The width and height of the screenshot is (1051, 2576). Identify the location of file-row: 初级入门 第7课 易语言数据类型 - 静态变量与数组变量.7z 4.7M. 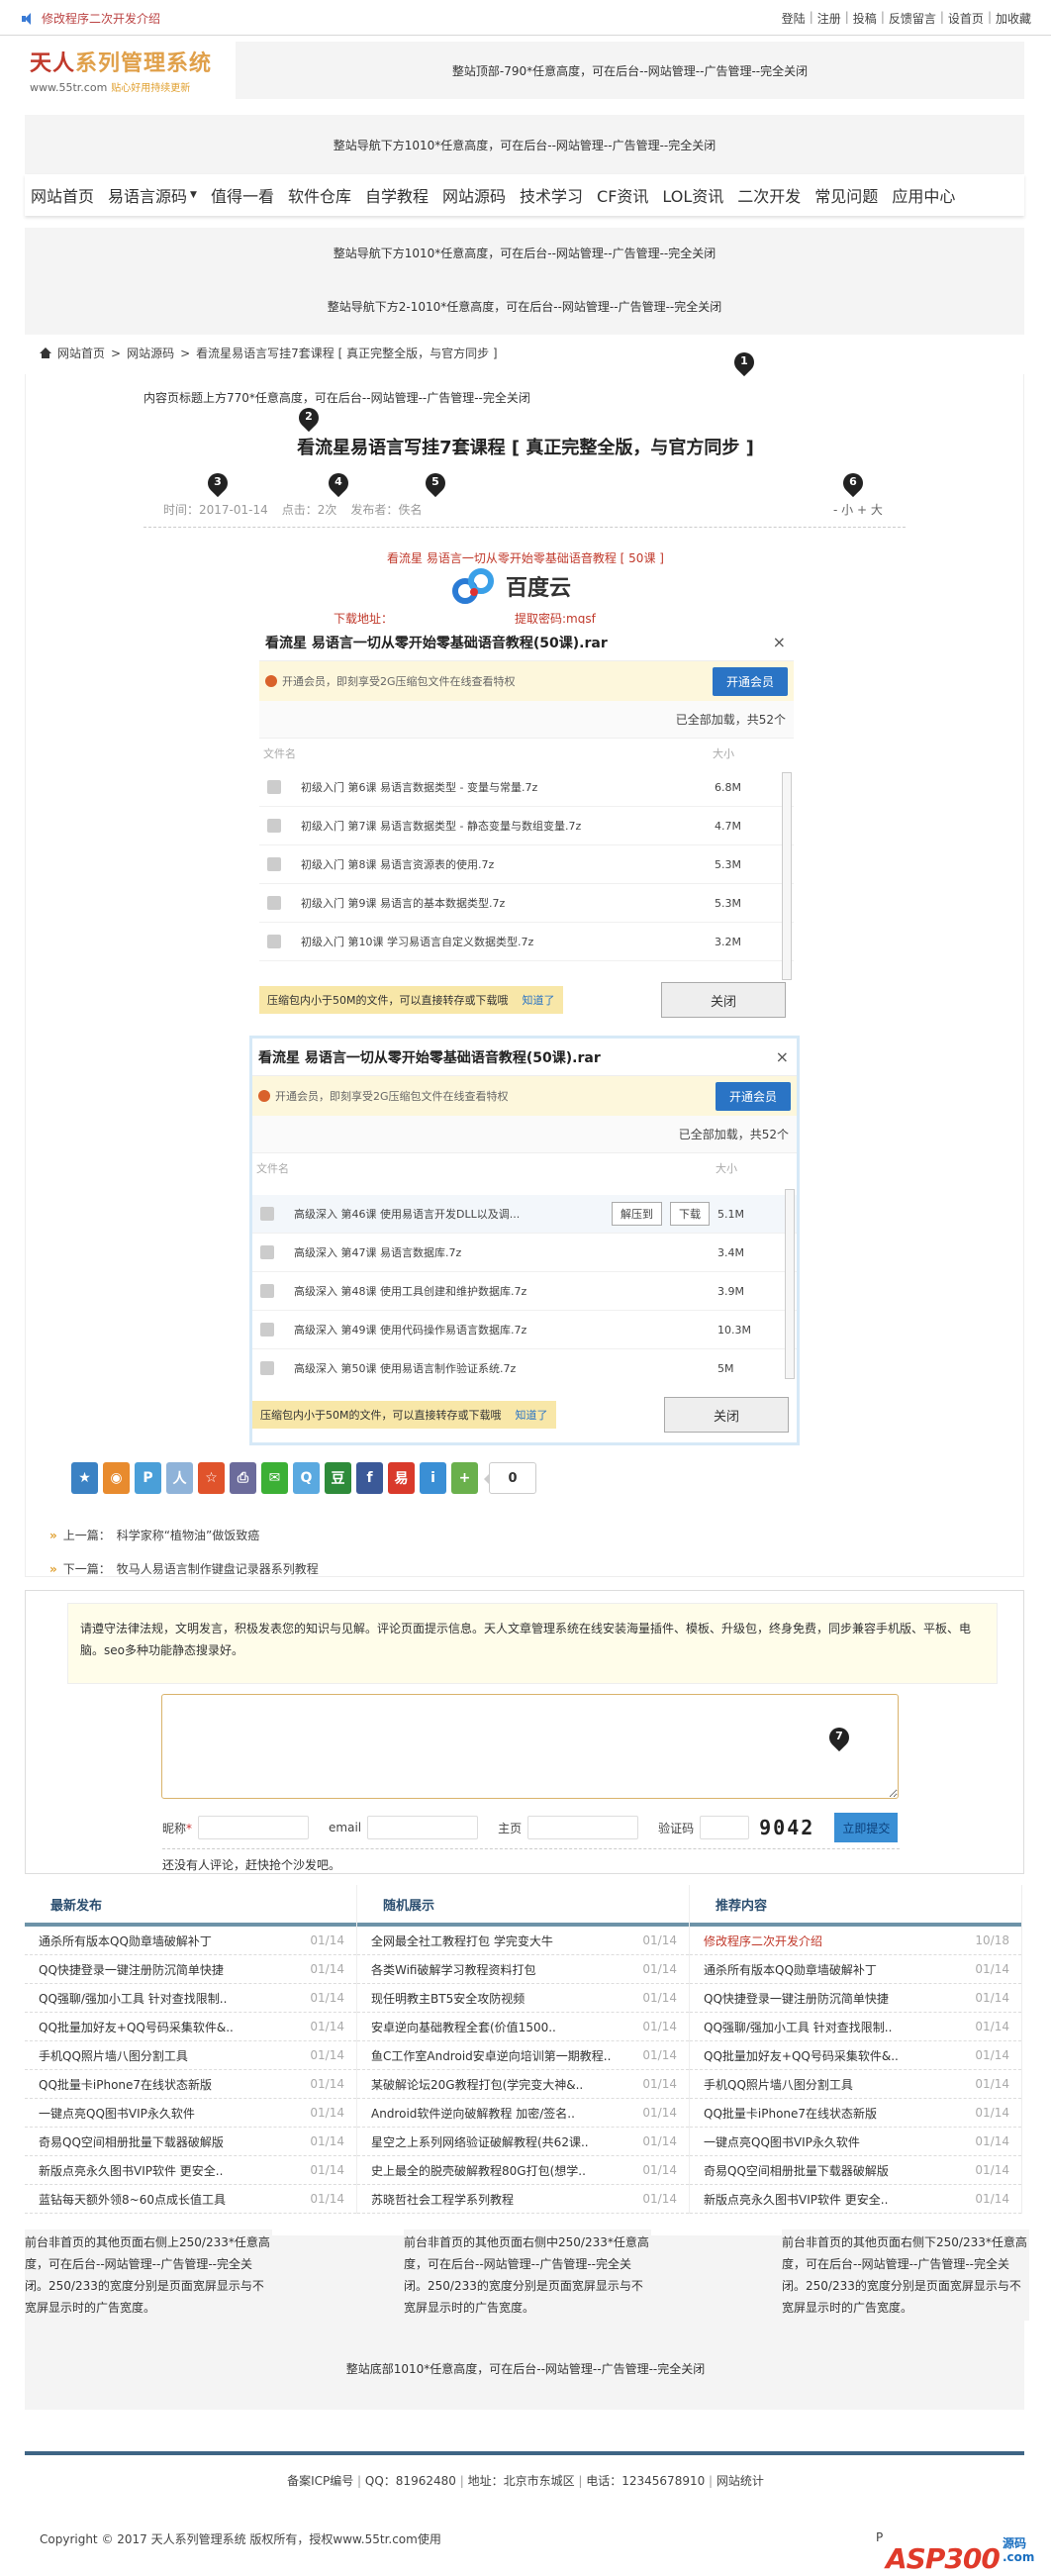
(527, 826).